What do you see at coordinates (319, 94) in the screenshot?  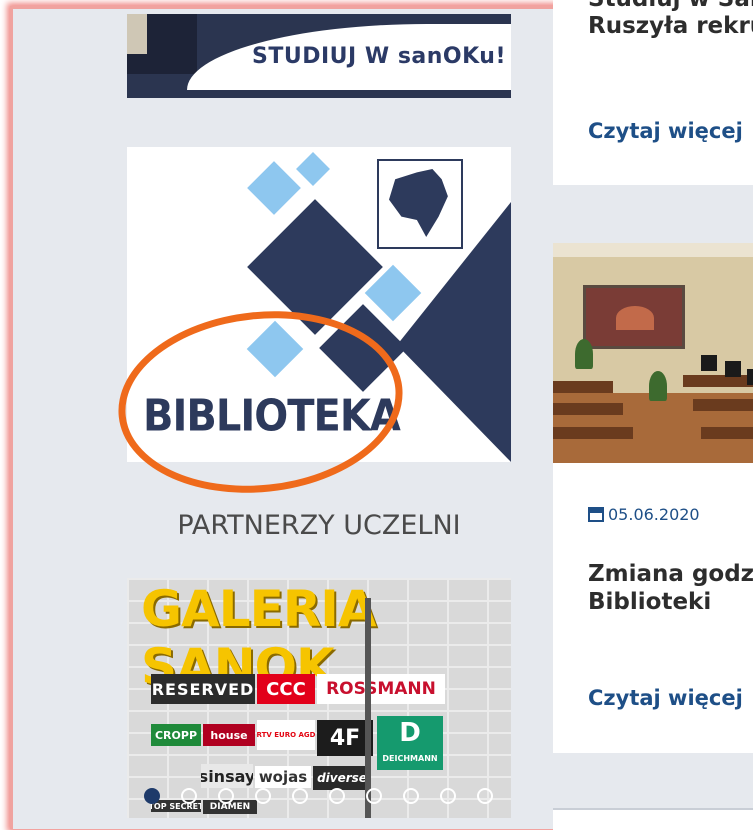 I see `banner-bottom-bar` at bounding box center [319, 94].